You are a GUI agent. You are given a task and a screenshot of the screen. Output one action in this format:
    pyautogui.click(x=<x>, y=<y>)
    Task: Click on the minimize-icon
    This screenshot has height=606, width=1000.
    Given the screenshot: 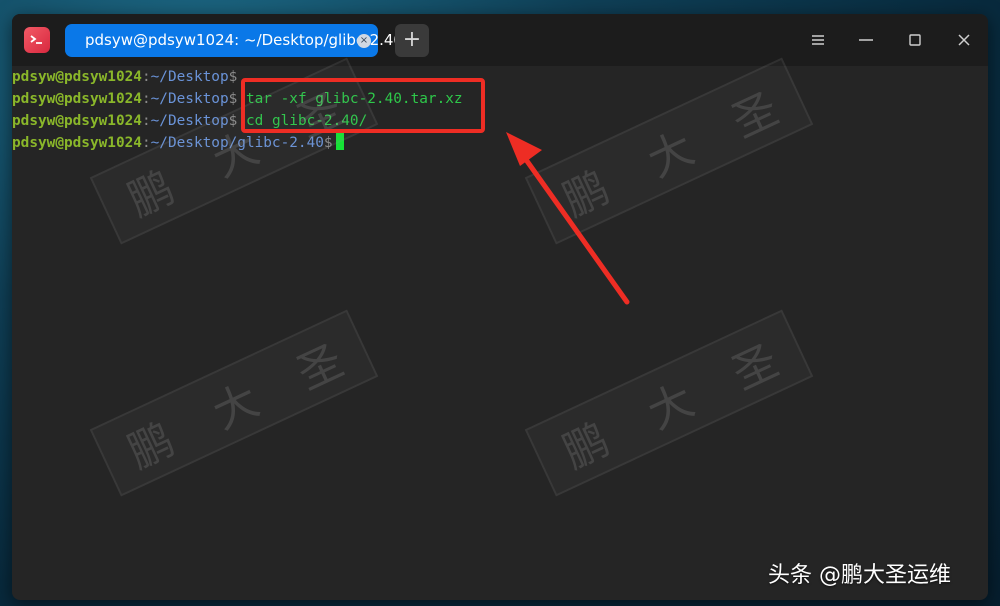 What is the action you would take?
    pyautogui.click(x=866, y=40)
    